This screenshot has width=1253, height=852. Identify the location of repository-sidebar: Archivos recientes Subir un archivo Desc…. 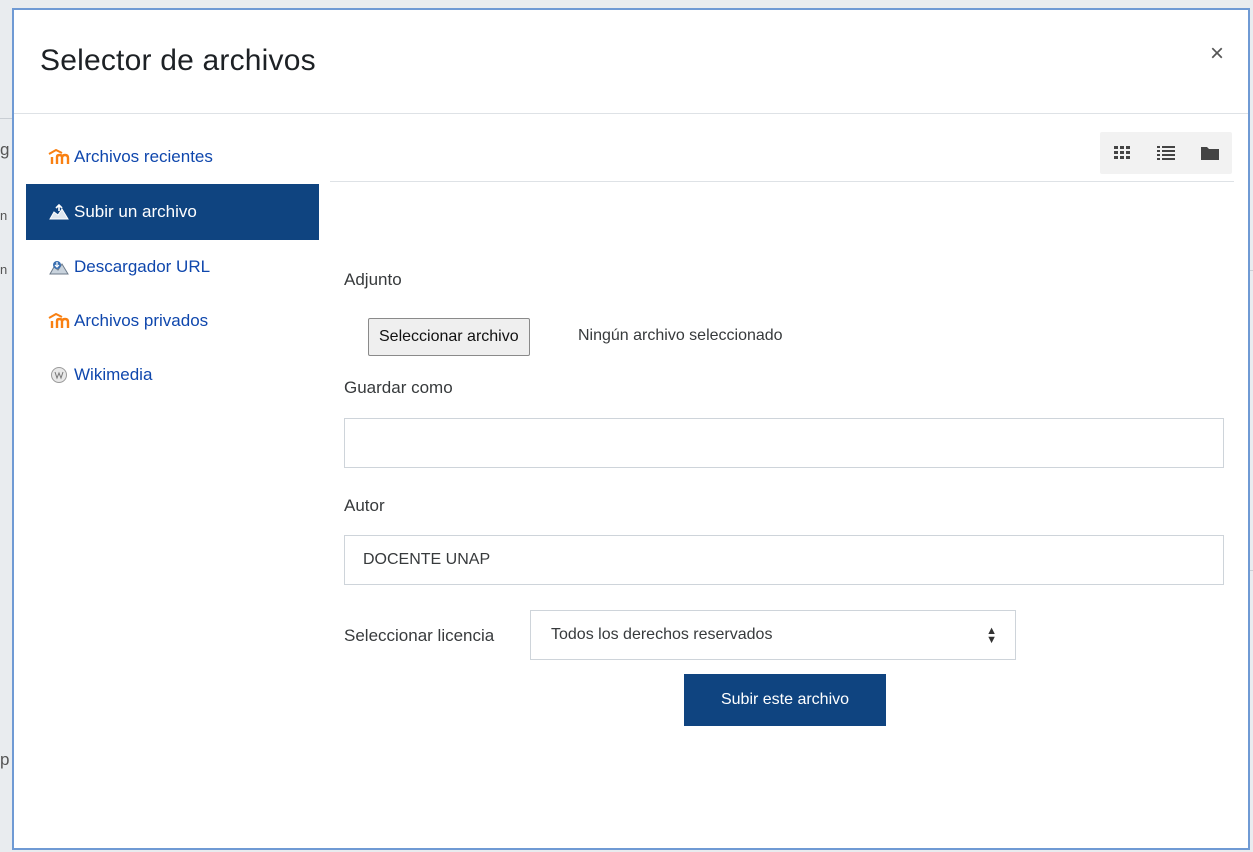
(172, 266).